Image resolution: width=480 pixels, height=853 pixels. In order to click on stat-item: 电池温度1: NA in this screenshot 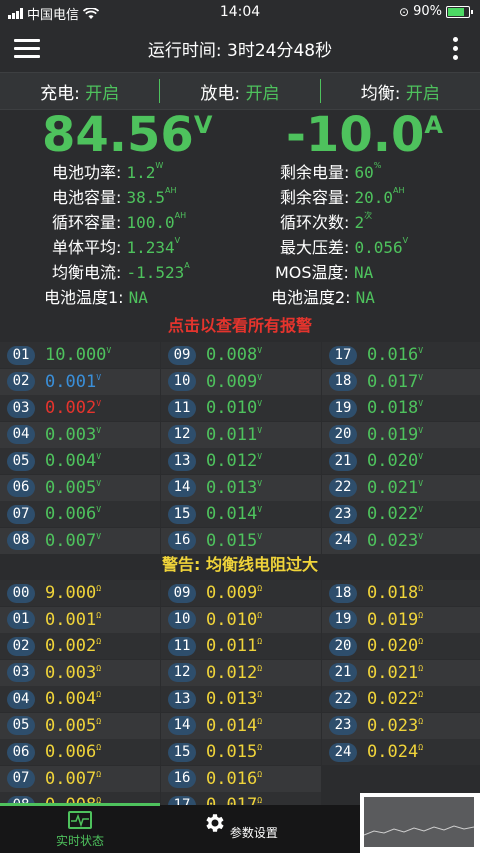, I will do `click(96, 297)`.